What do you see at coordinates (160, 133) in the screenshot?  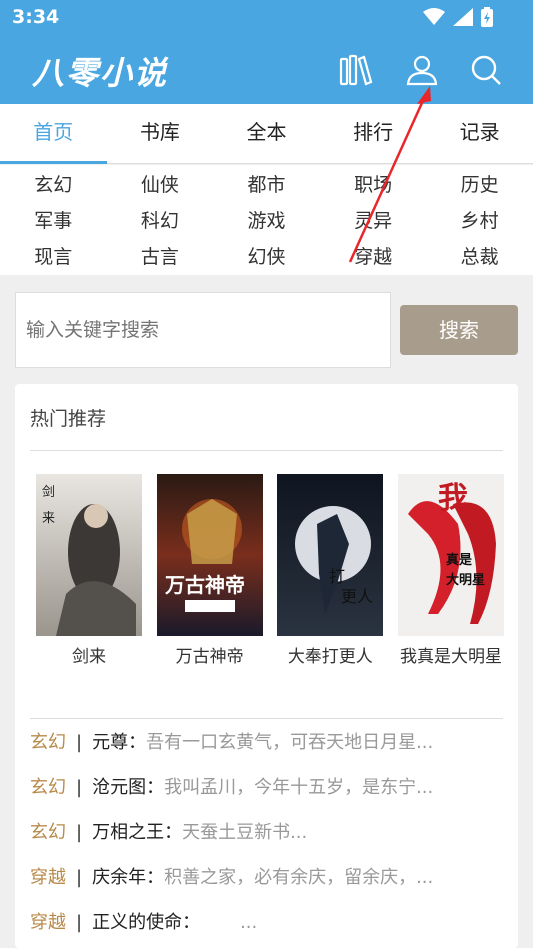 I see `tab-library: 书库` at bounding box center [160, 133].